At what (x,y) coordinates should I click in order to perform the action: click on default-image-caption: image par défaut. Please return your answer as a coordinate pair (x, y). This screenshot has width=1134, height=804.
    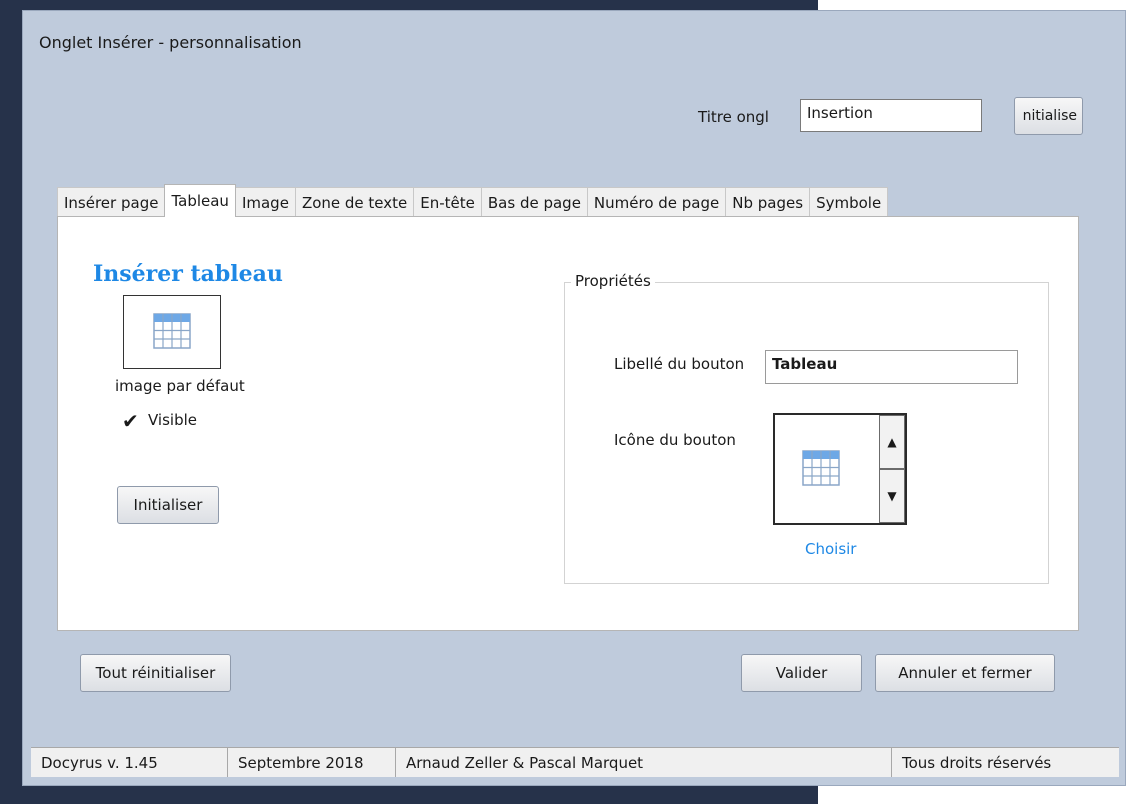
    Looking at the image, I should click on (180, 386).